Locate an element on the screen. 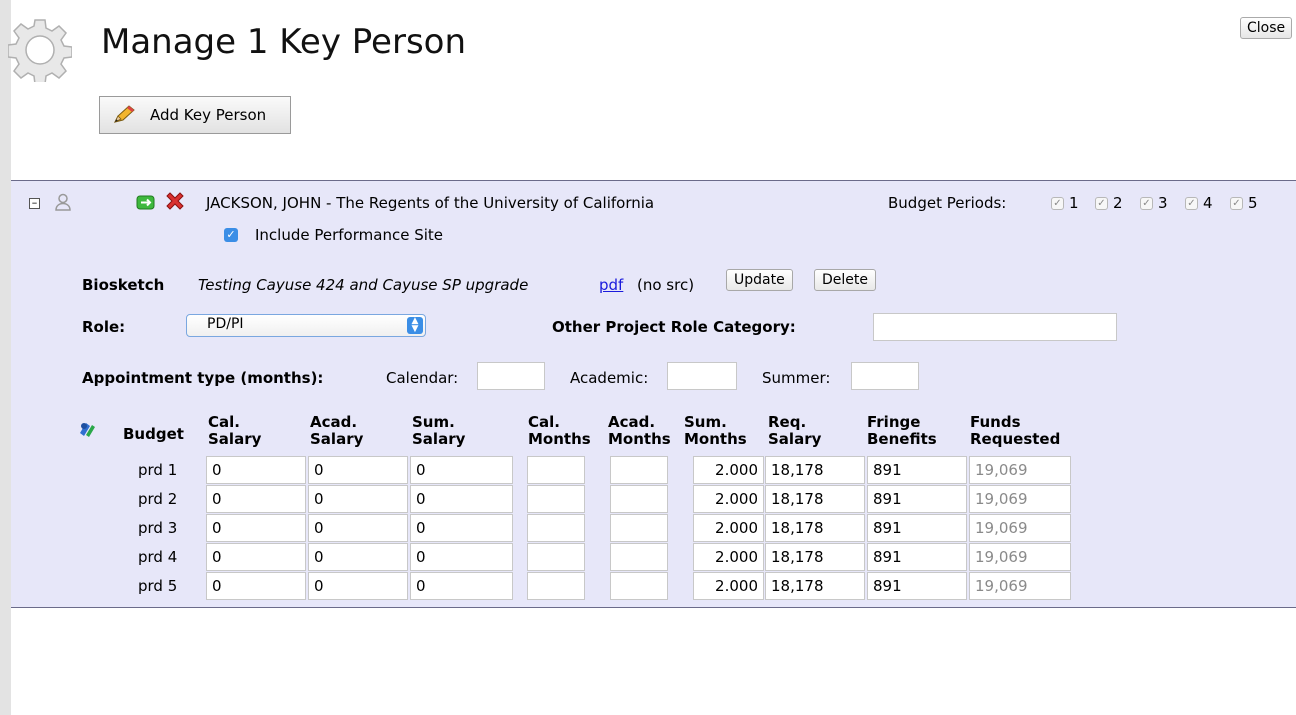 This screenshot has width=1296, height=715. academic-input is located at coordinates (702, 376).